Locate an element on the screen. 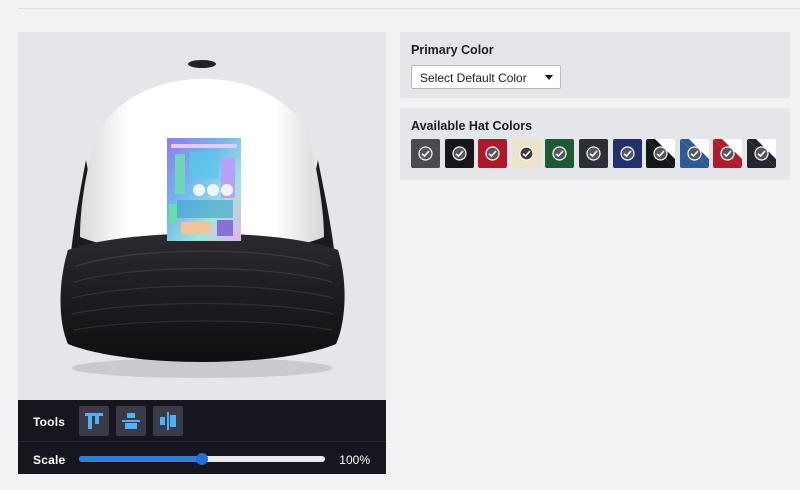 This screenshot has height=490, width=800. swatch-red is located at coordinates (493, 153).